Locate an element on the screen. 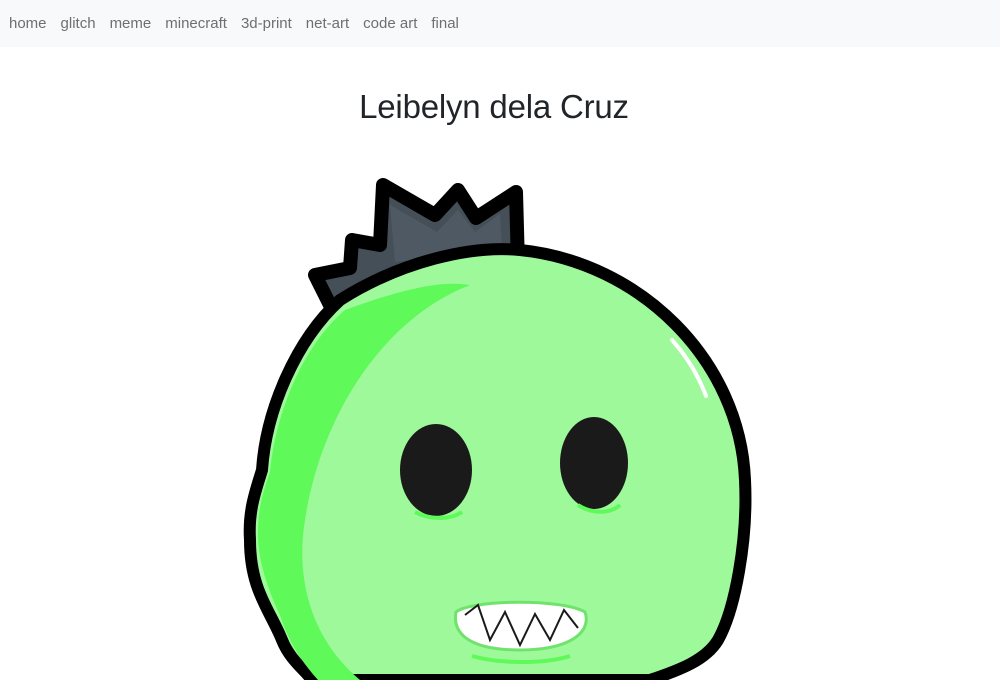 This screenshot has width=1000, height=680. nav-link-code-art: code art is located at coordinates (390, 23).